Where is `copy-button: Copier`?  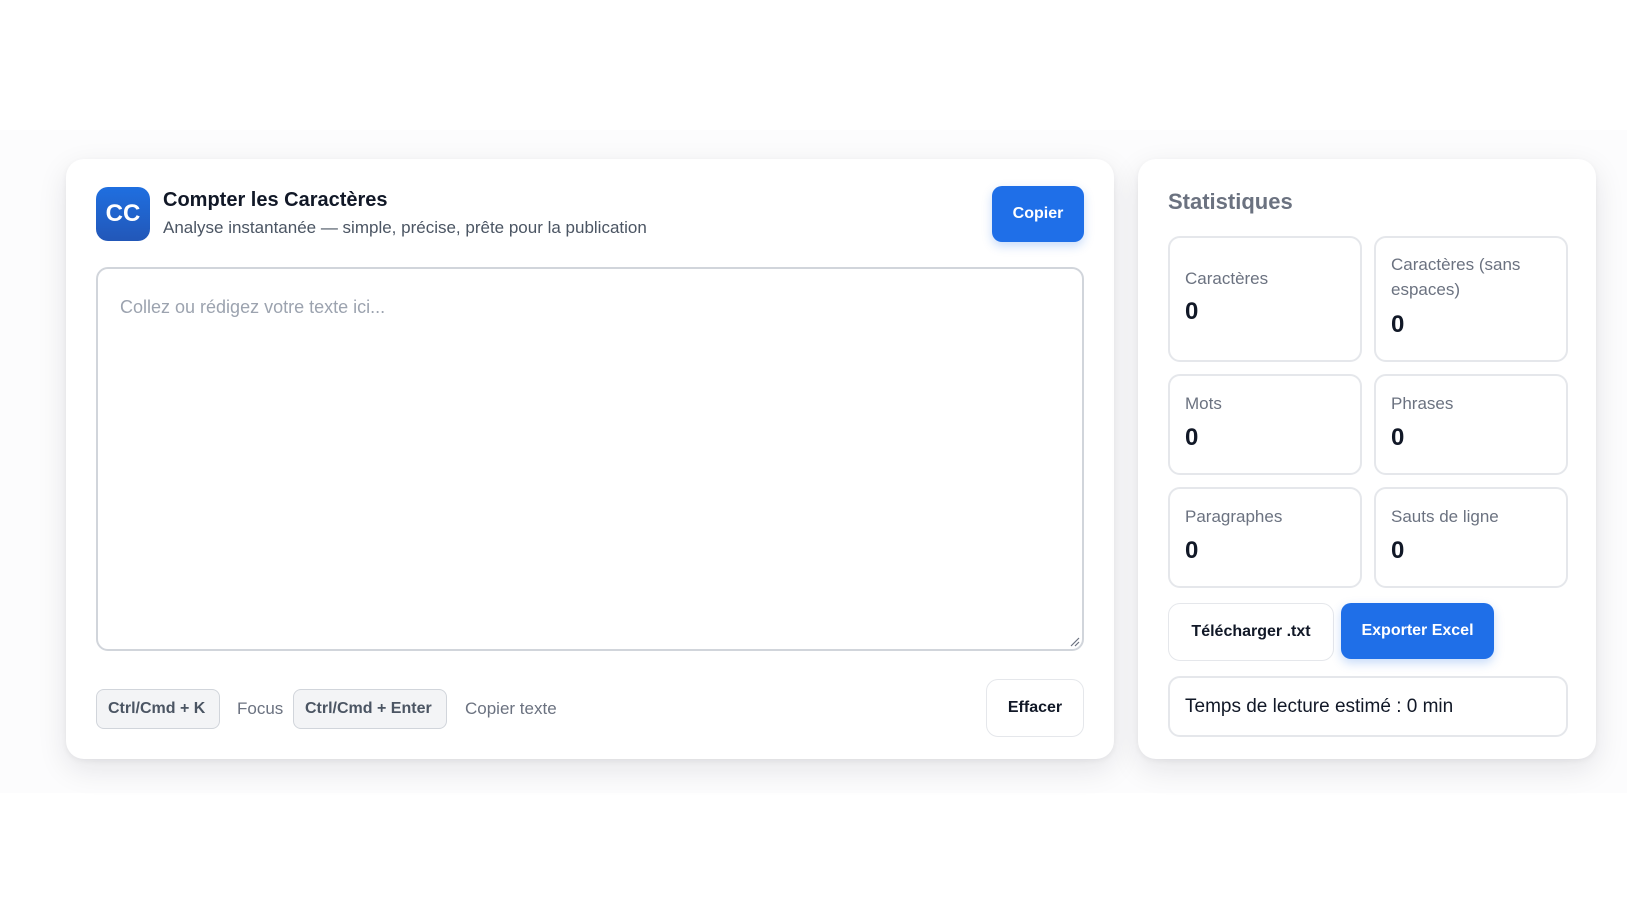
copy-button: Copier is located at coordinates (1038, 214).